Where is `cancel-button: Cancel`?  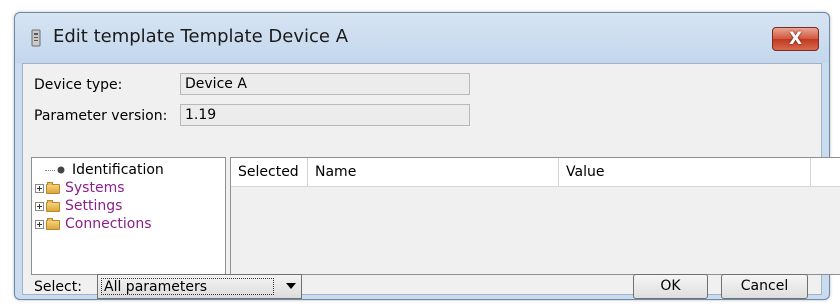
cancel-button: Cancel is located at coordinates (764, 286).